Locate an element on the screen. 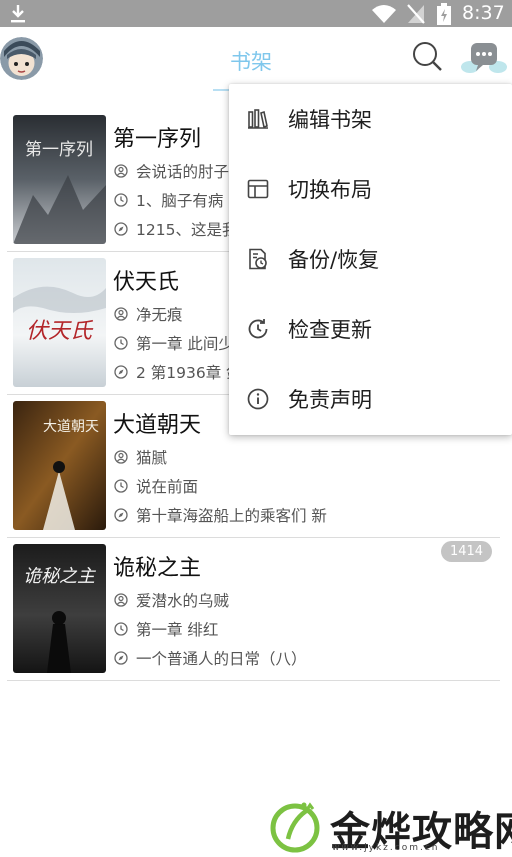  search-icon is located at coordinates (427, 57).